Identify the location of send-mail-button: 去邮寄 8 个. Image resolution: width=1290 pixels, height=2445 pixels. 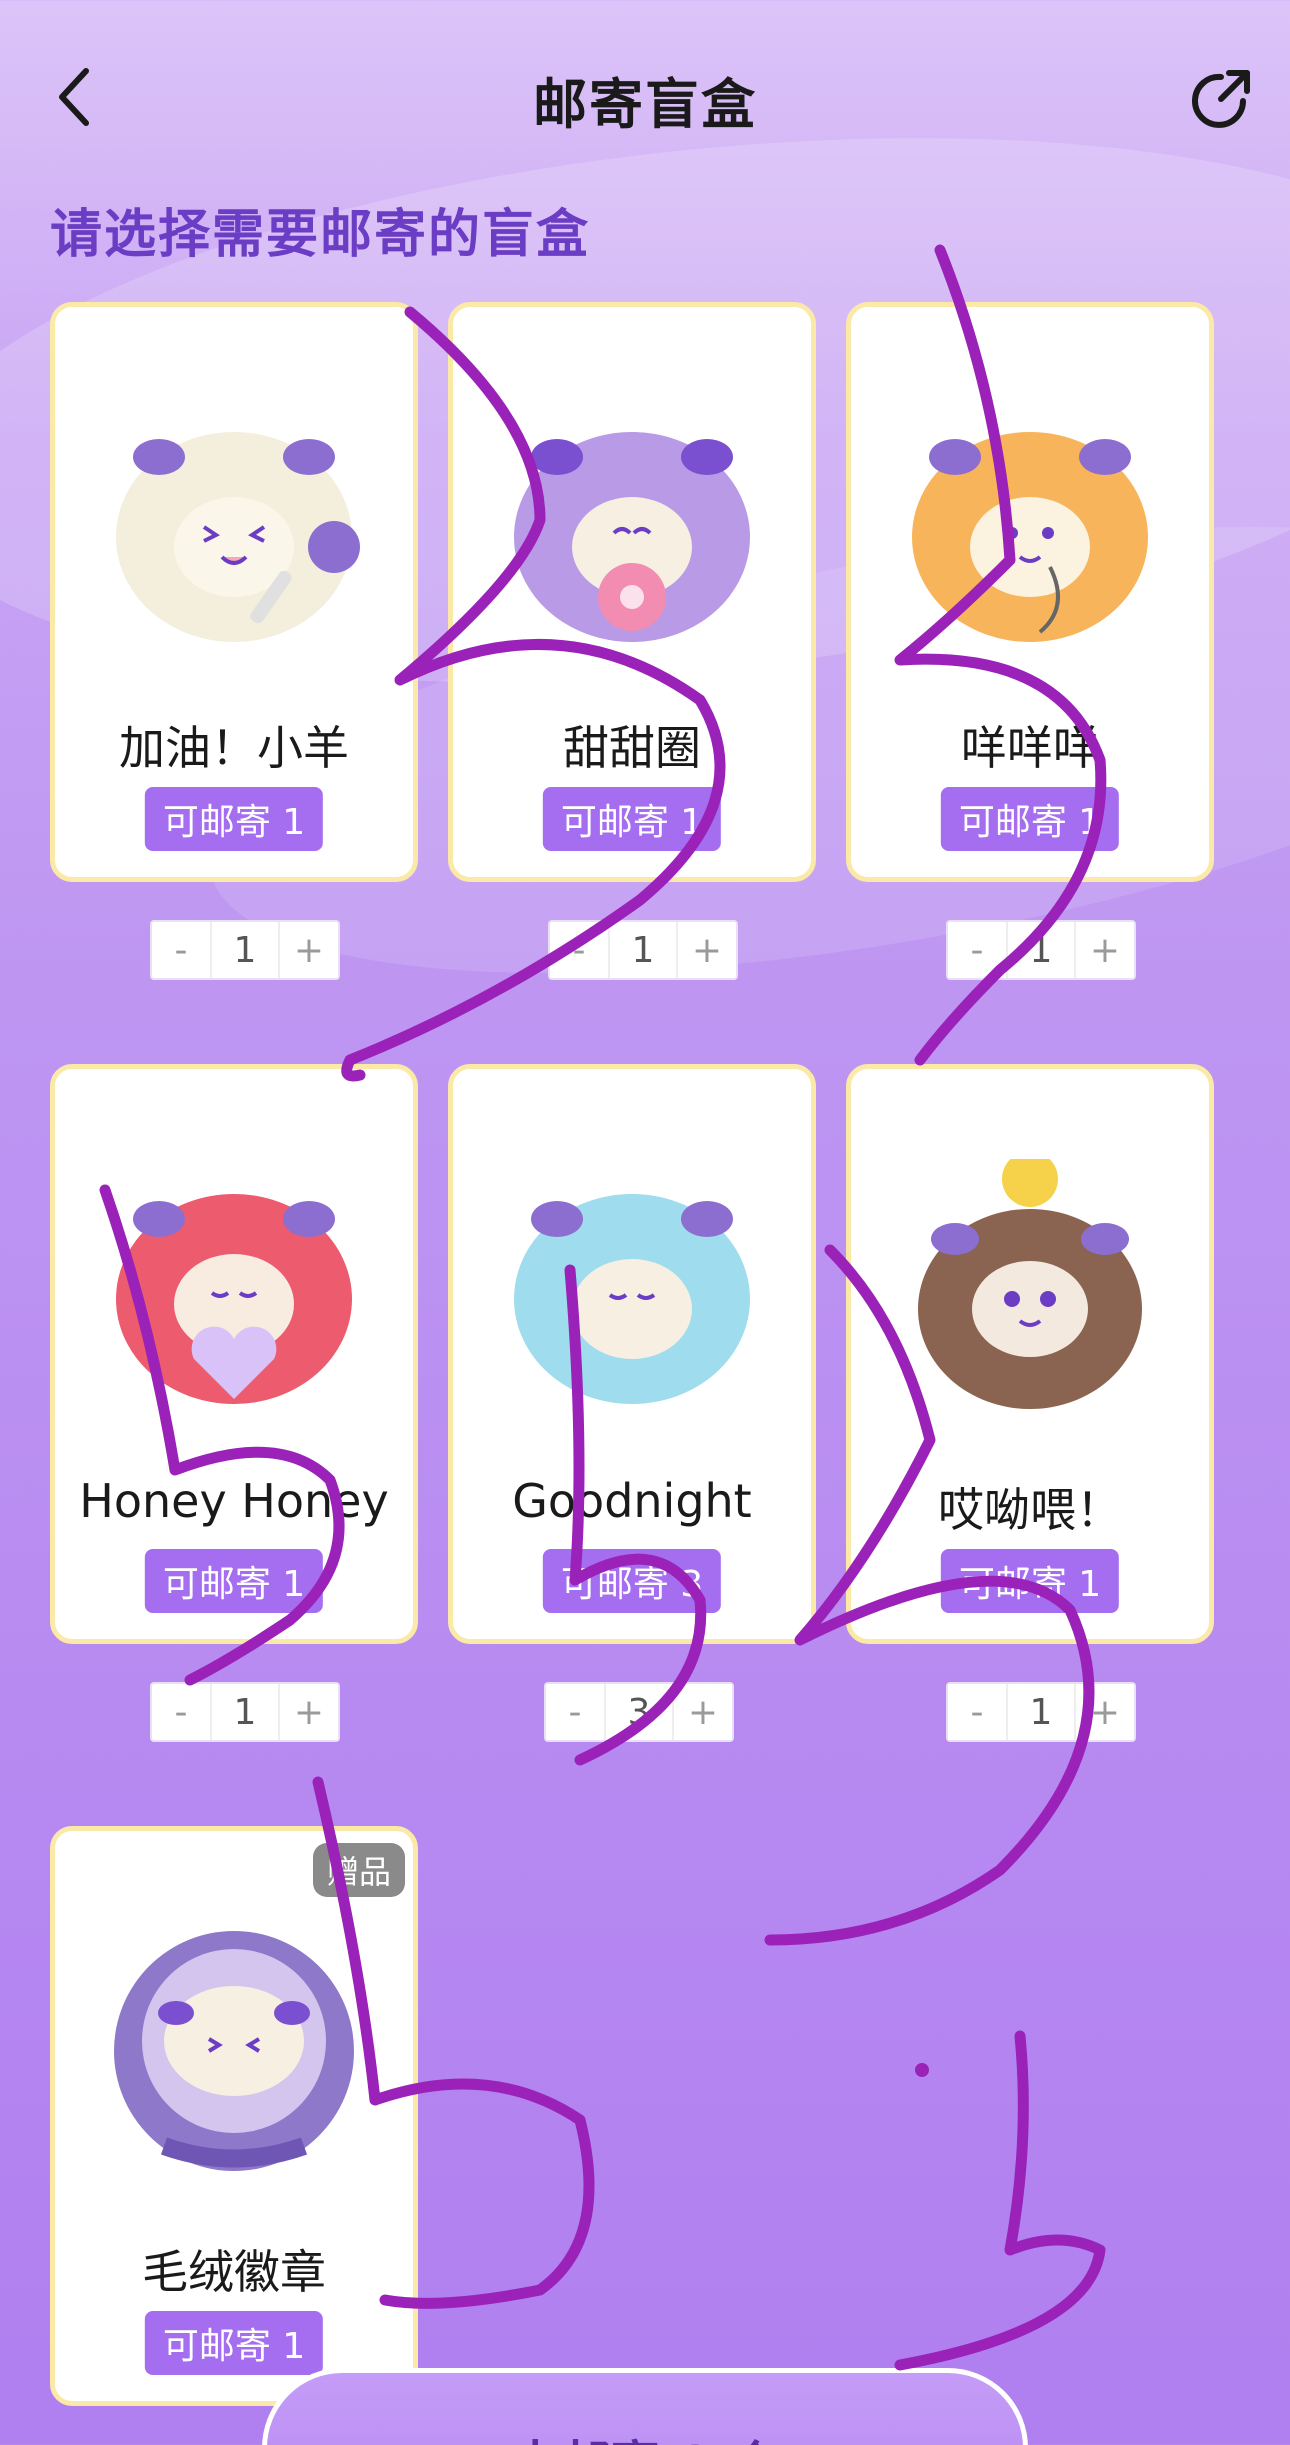
(645, 2406).